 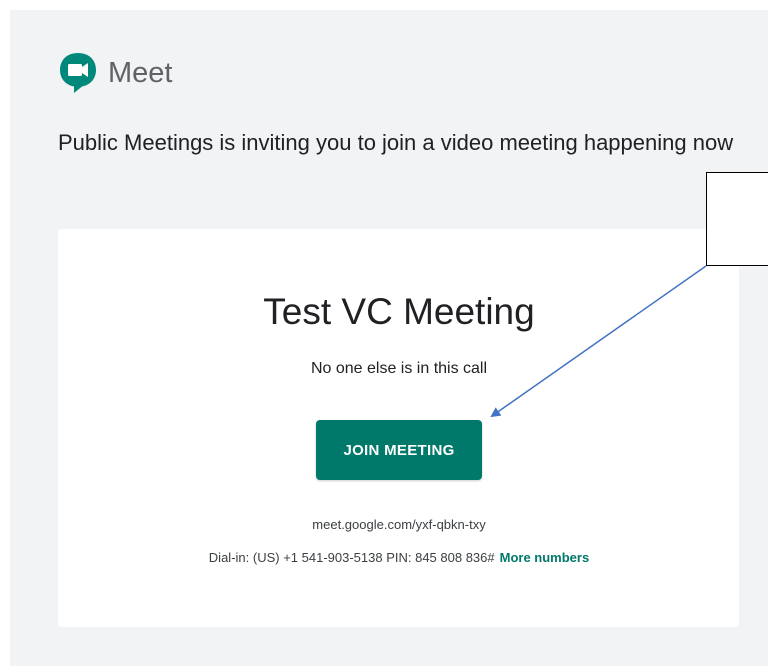 I want to click on brand-name: Meet, so click(x=140, y=73).